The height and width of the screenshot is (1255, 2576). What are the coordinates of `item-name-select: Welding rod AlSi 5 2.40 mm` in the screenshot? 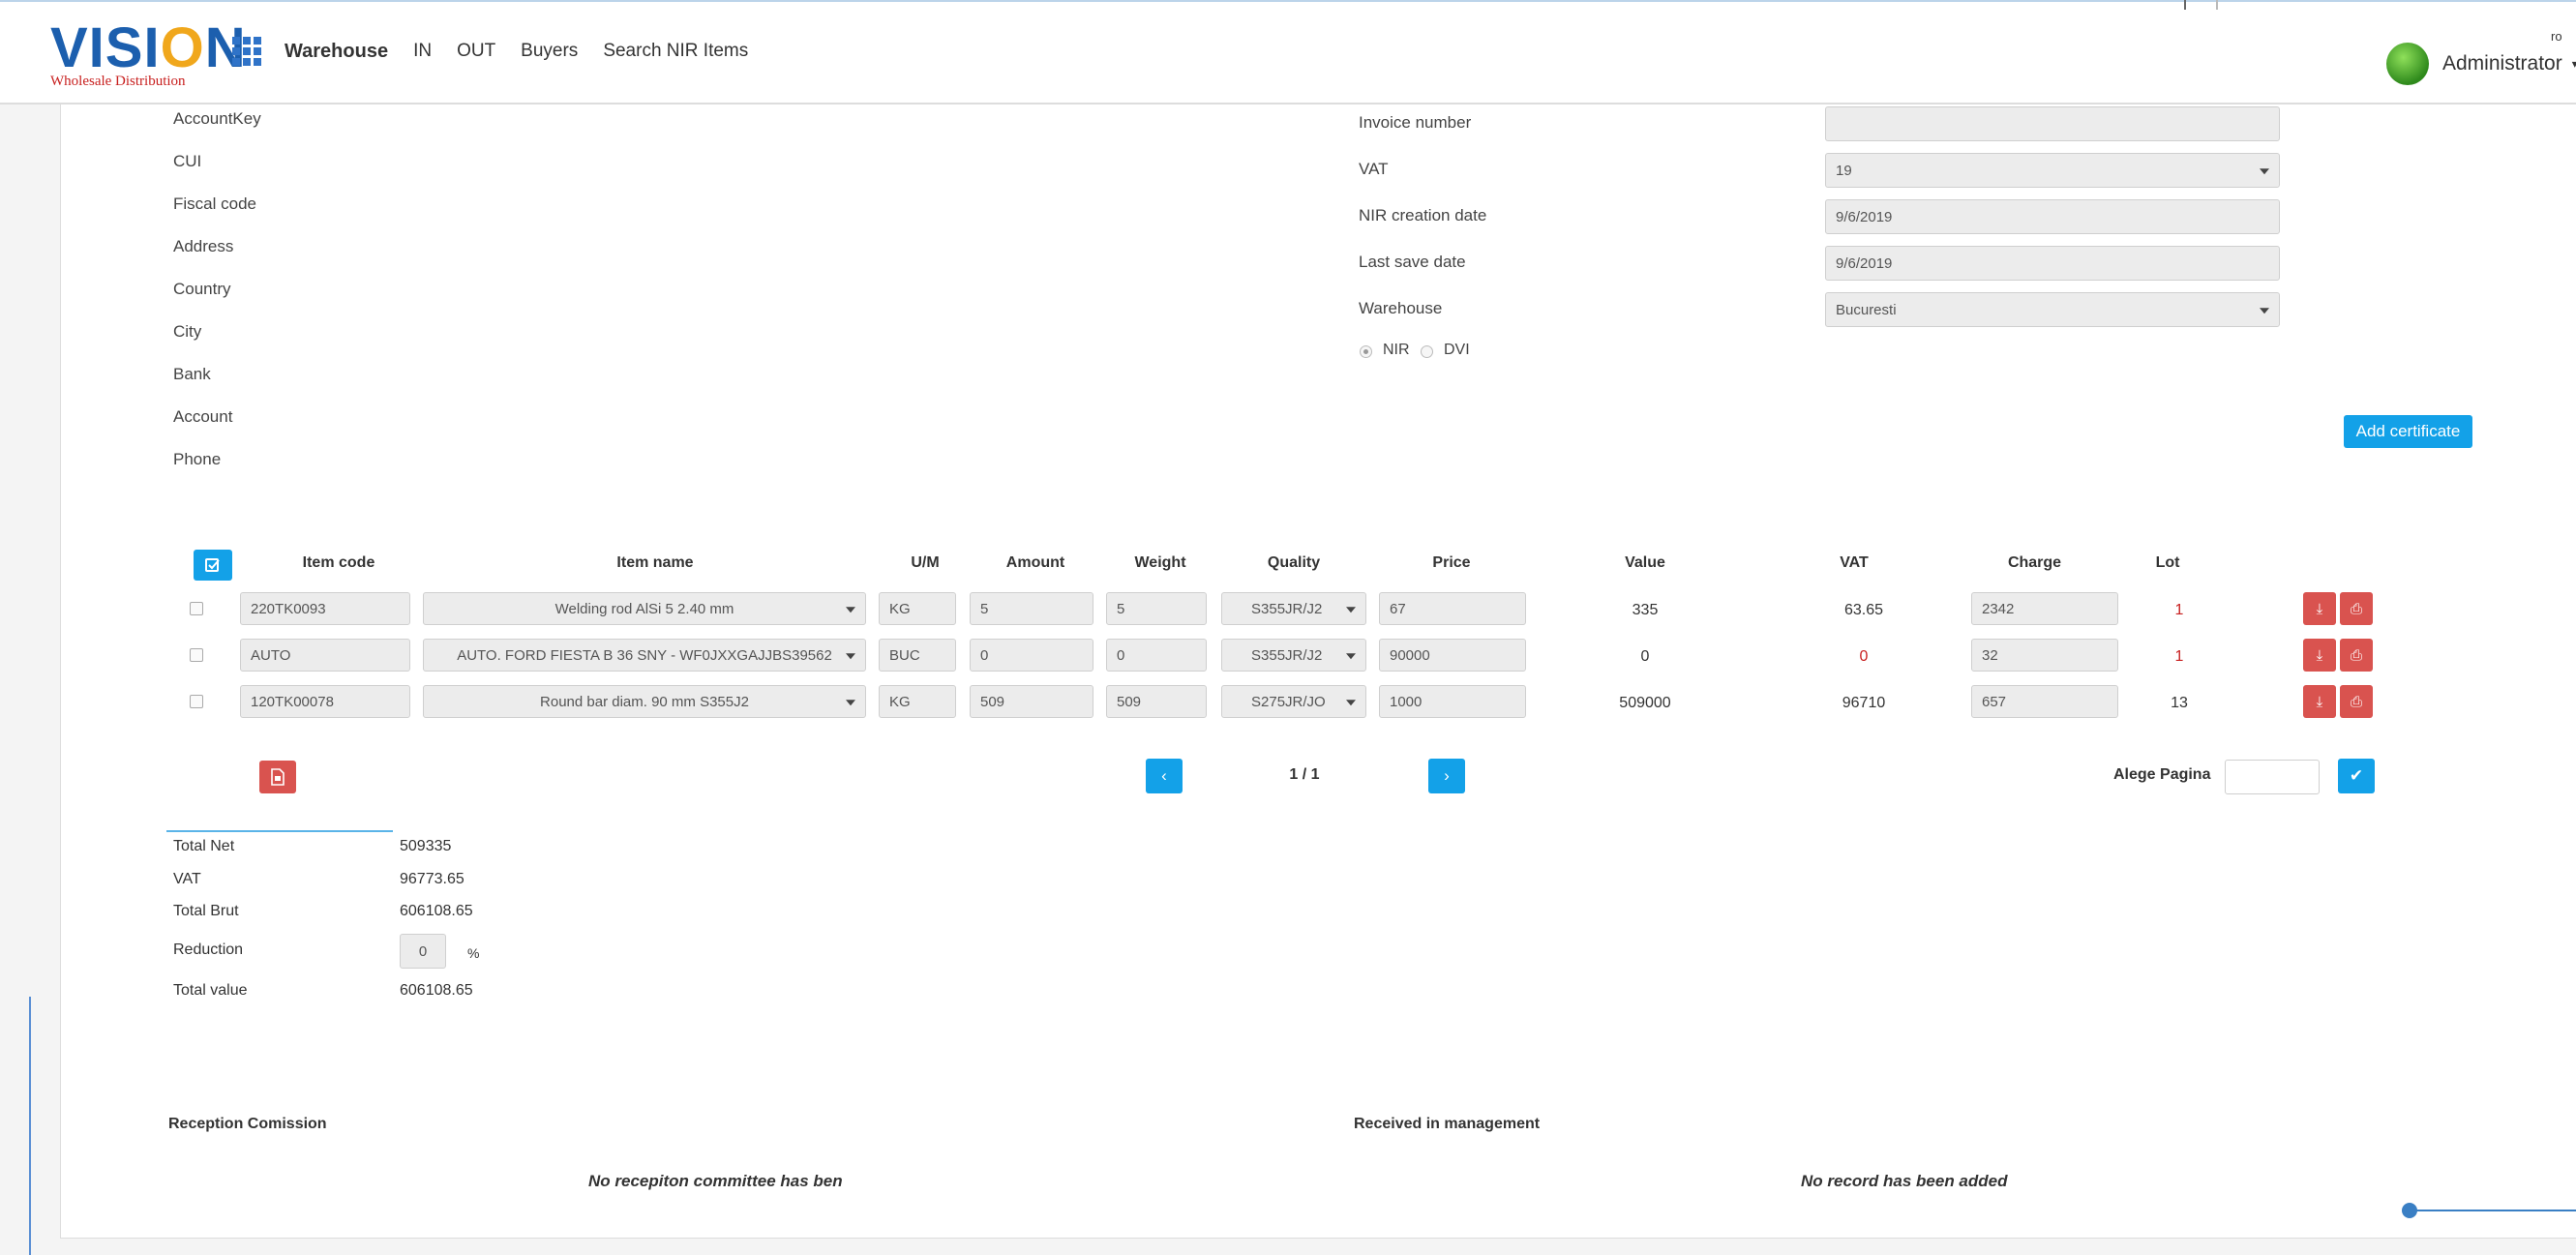 It's located at (644, 608).